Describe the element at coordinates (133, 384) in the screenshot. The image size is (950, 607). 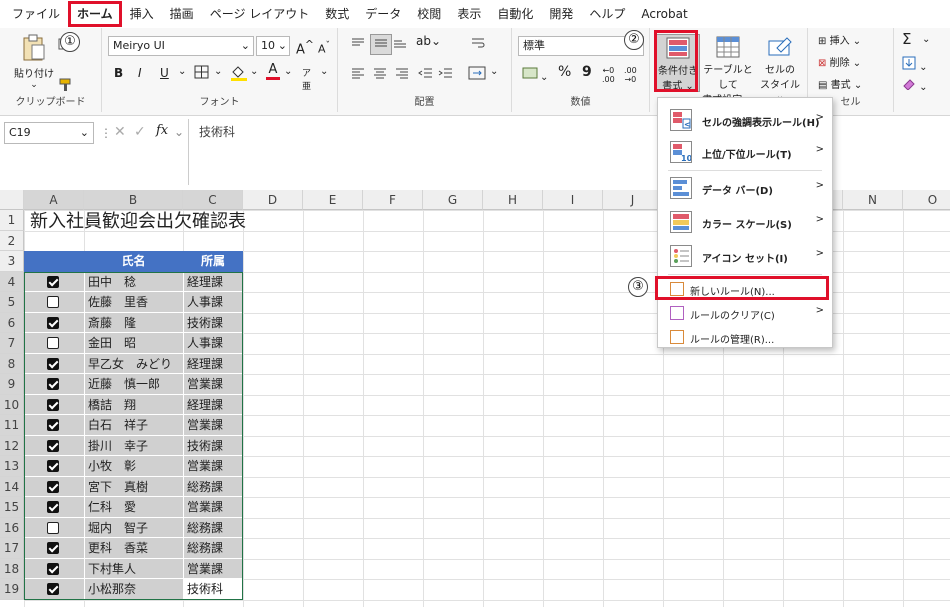
I see `name-cell: 近藤 慎一郎` at that location.